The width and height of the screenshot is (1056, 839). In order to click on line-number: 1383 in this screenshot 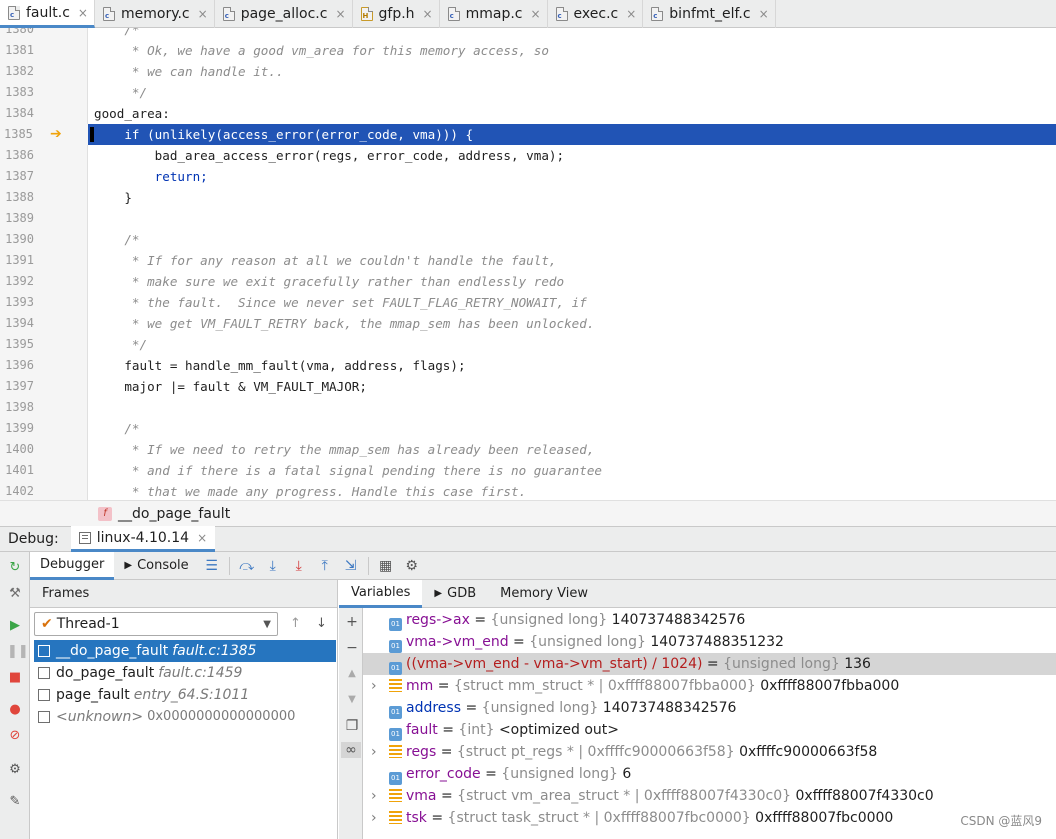, I will do `click(17, 92)`.